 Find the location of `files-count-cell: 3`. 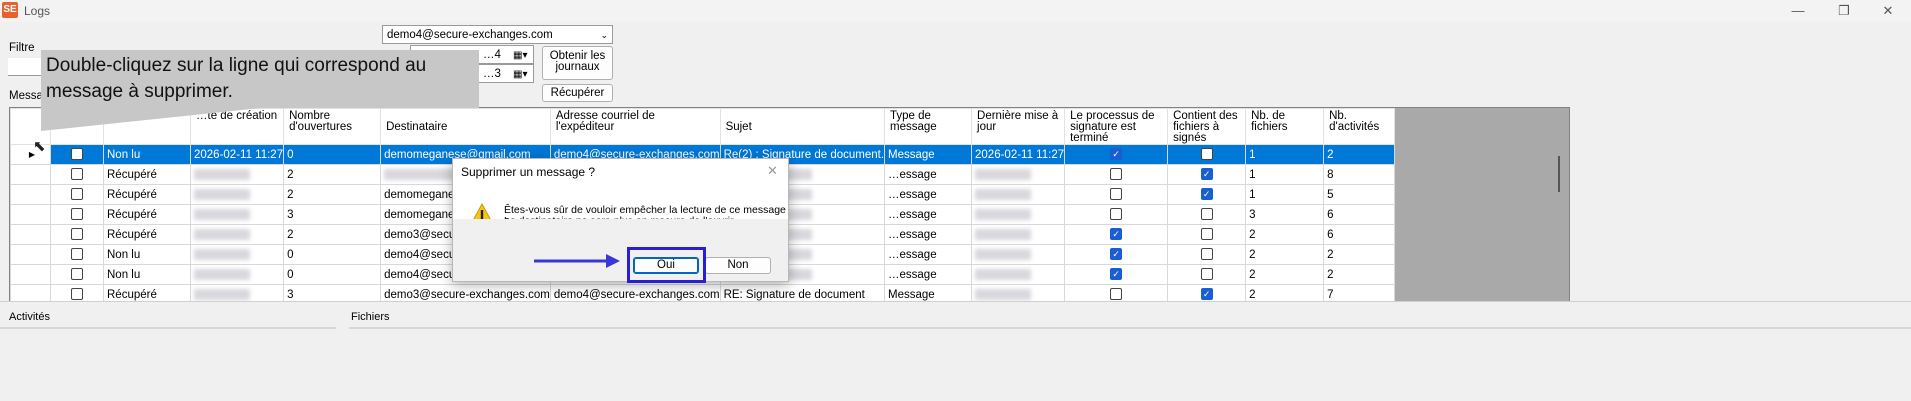

files-count-cell: 3 is located at coordinates (1285, 214).